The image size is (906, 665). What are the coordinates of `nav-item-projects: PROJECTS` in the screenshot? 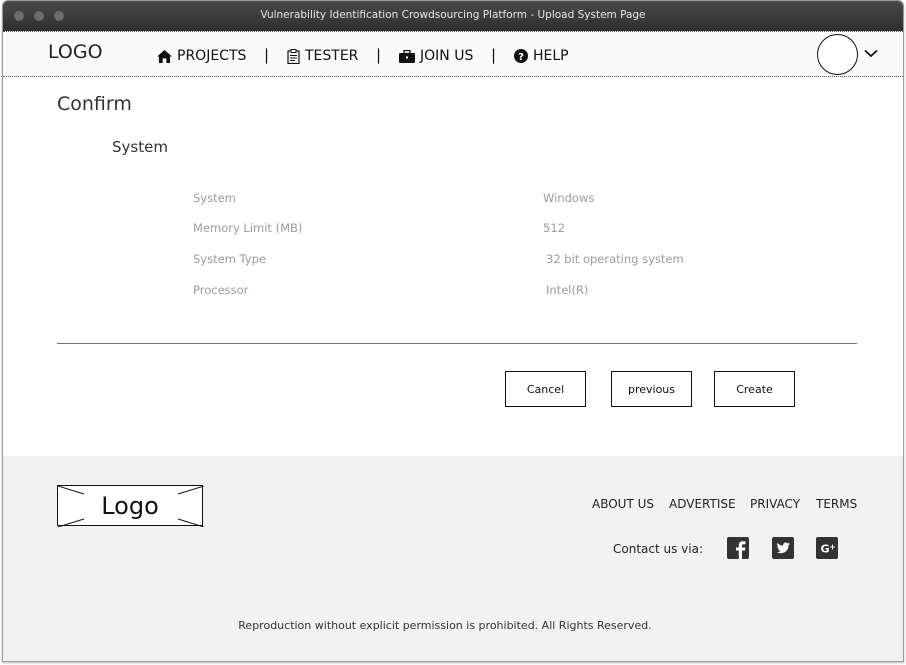 It's located at (201, 56).